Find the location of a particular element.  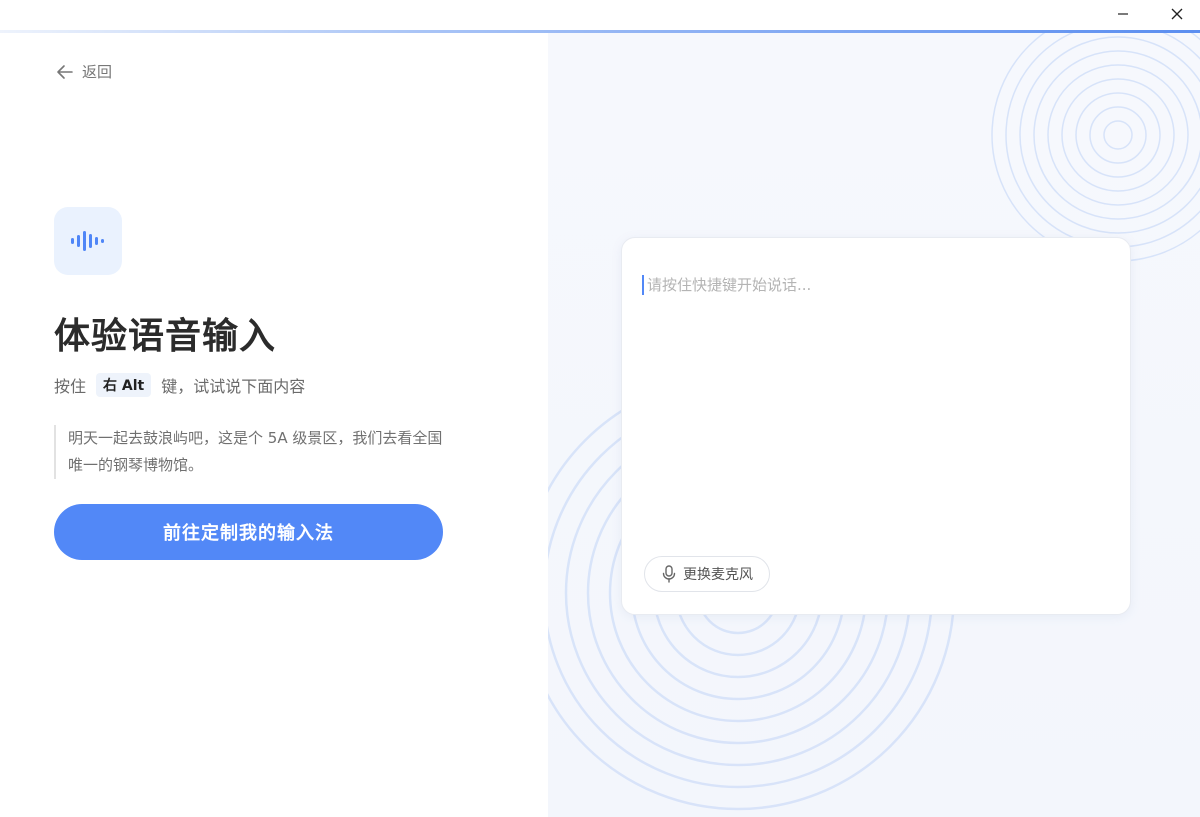

voice-app-icon is located at coordinates (88, 241).